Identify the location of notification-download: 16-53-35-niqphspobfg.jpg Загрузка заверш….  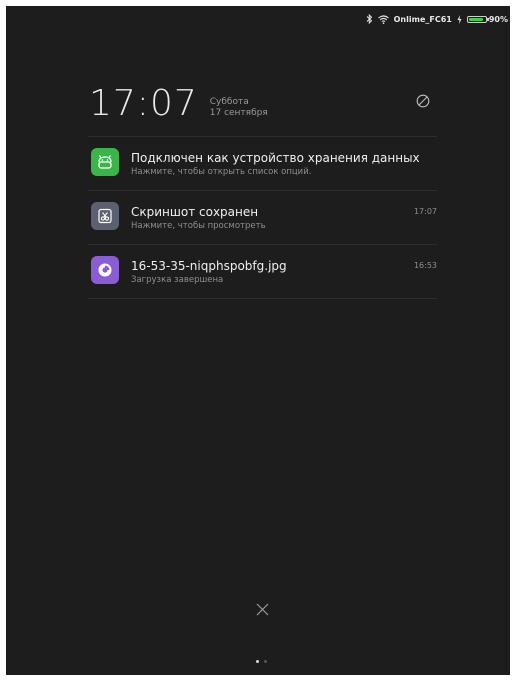
(262, 271).